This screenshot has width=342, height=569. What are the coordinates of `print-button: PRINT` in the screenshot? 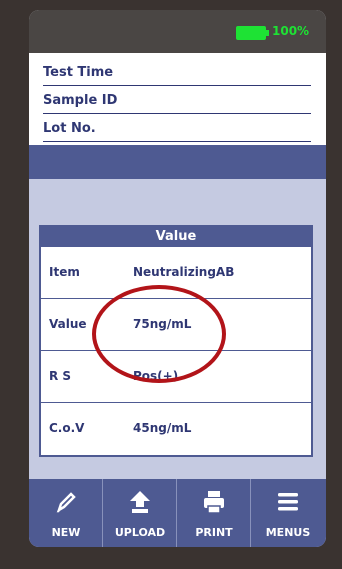 It's located at (214, 513).